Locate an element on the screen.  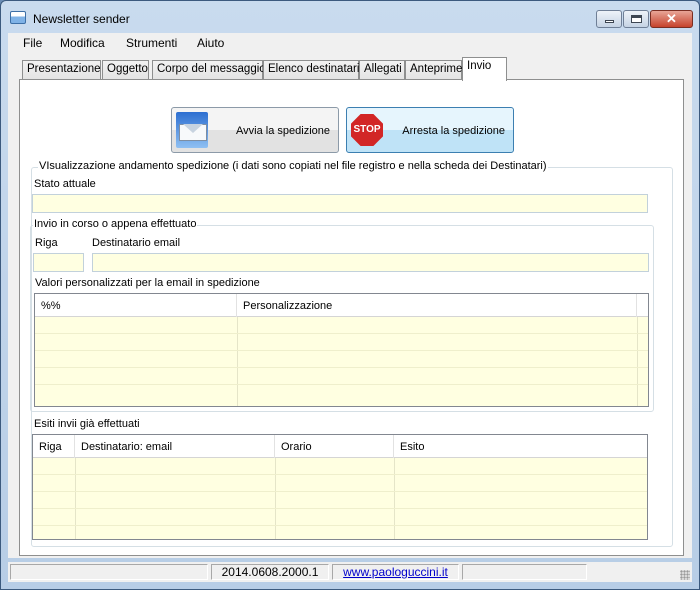
column-header-percent: %% is located at coordinates (136, 305).